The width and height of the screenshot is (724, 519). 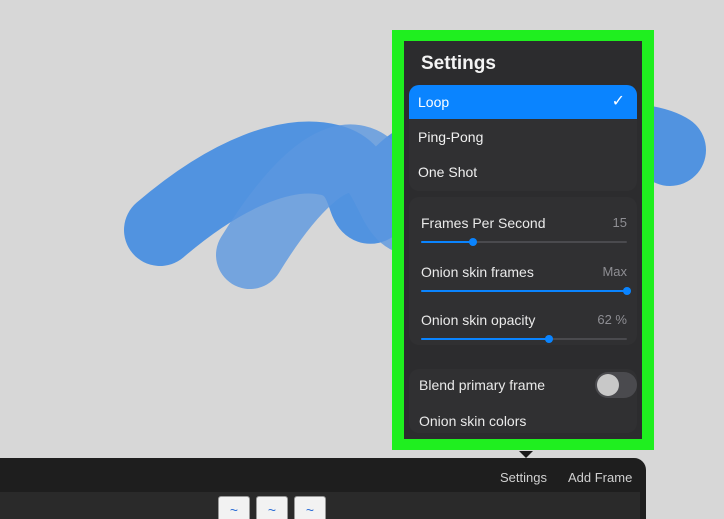 I want to click on blend-primary-frame-label: Blend primary frame, so click(x=482, y=385).